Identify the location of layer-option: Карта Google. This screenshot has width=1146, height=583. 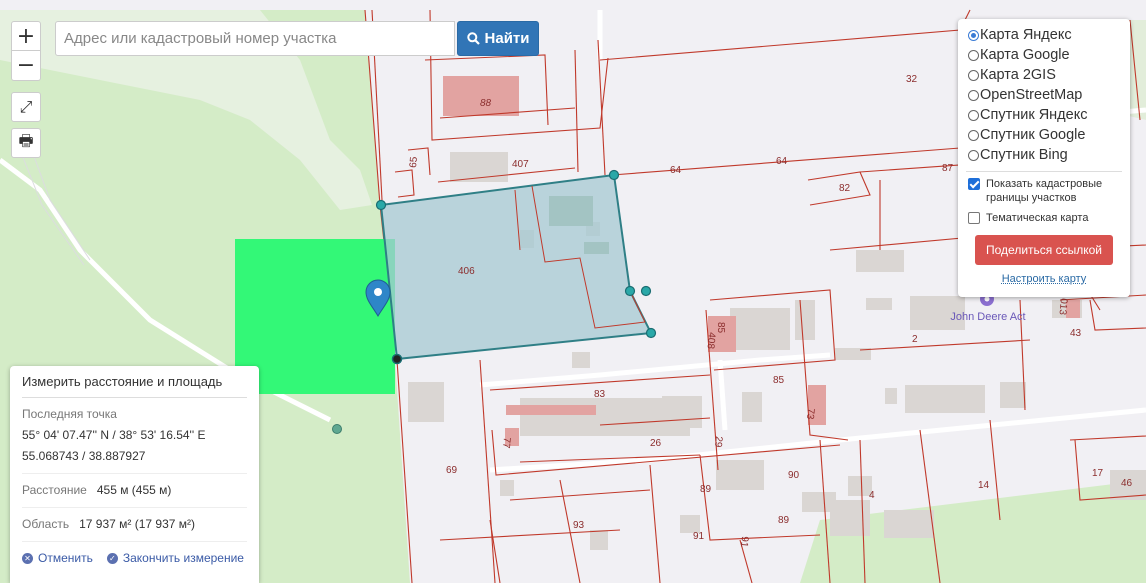
(1044, 55).